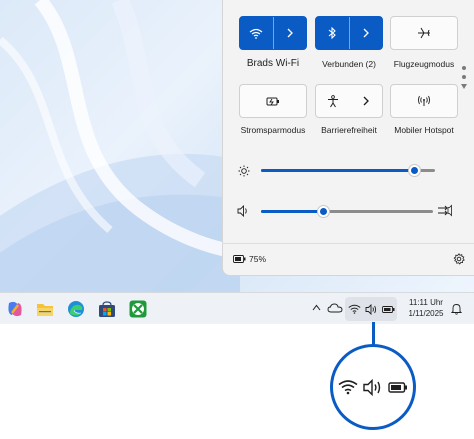 The width and height of the screenshot is (474, 439). I want to click on chevron-down-icon, so click(464, 86).